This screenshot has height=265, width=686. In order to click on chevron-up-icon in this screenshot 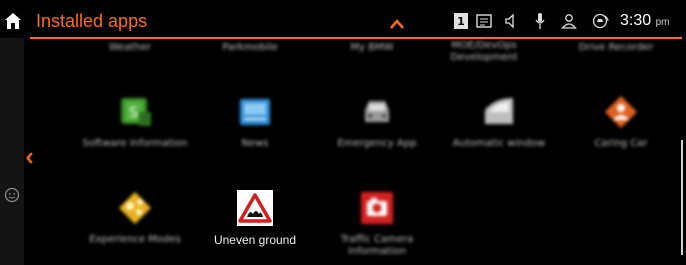, I will do `click(397, 24)`.